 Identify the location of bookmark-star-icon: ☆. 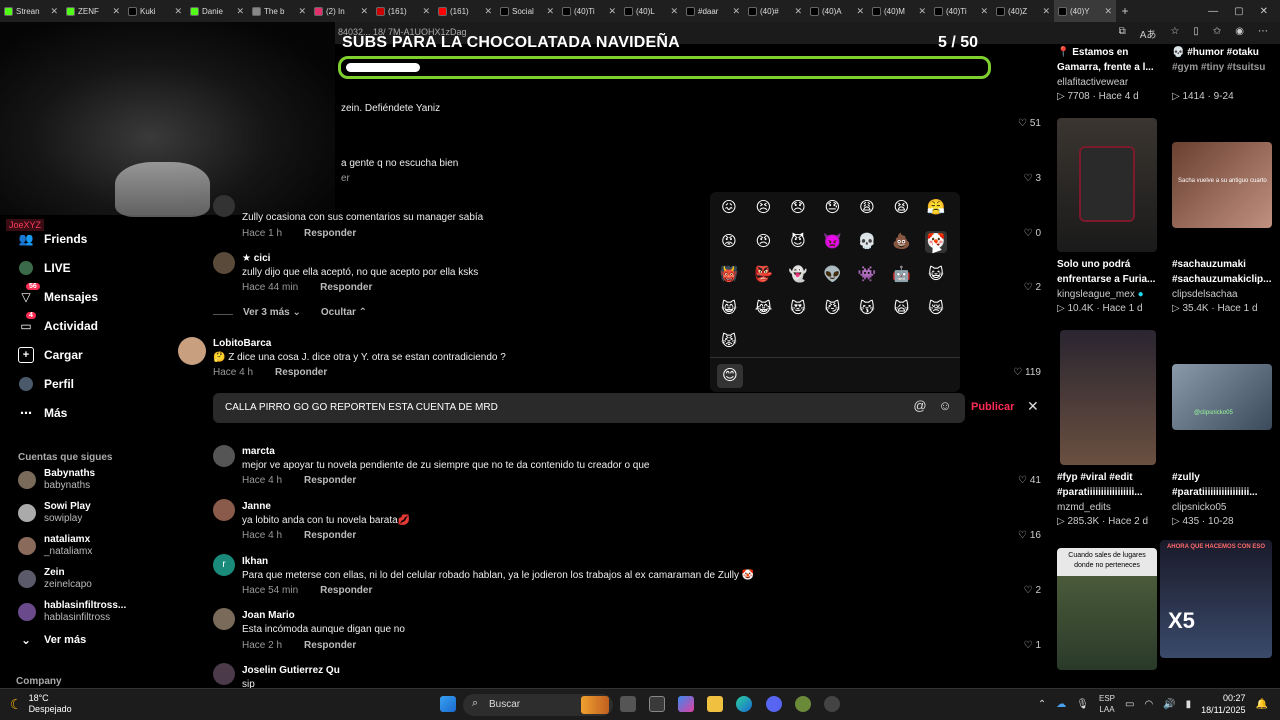
(1174, 33).